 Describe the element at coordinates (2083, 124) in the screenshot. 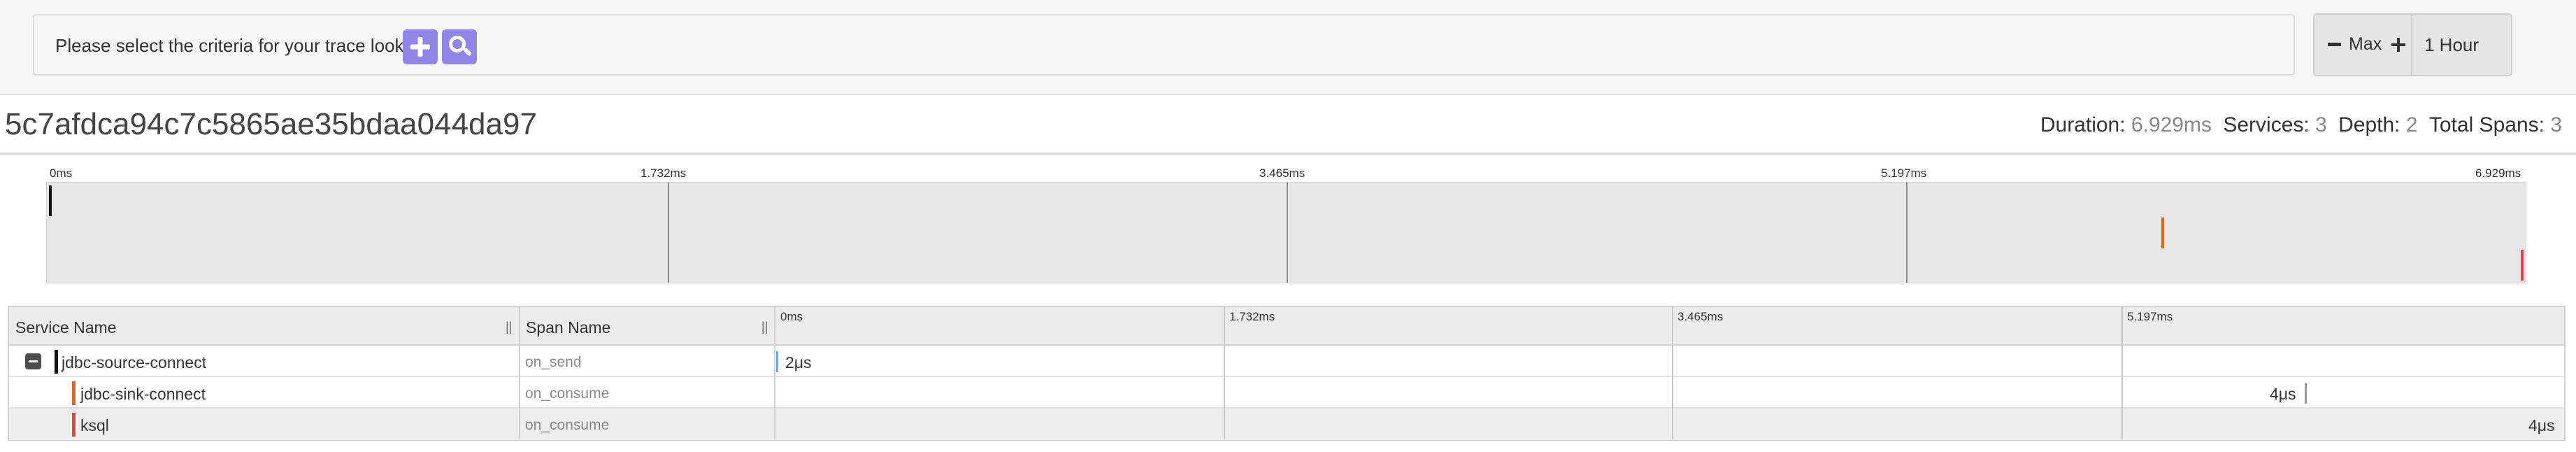

I see `duration-label: Duration:` at that location.